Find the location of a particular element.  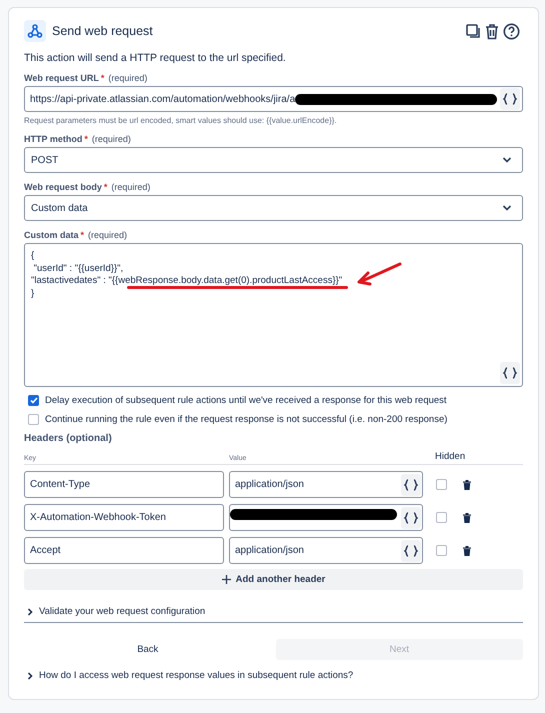

field-label: Custom data is located at coordinates (51, 235).